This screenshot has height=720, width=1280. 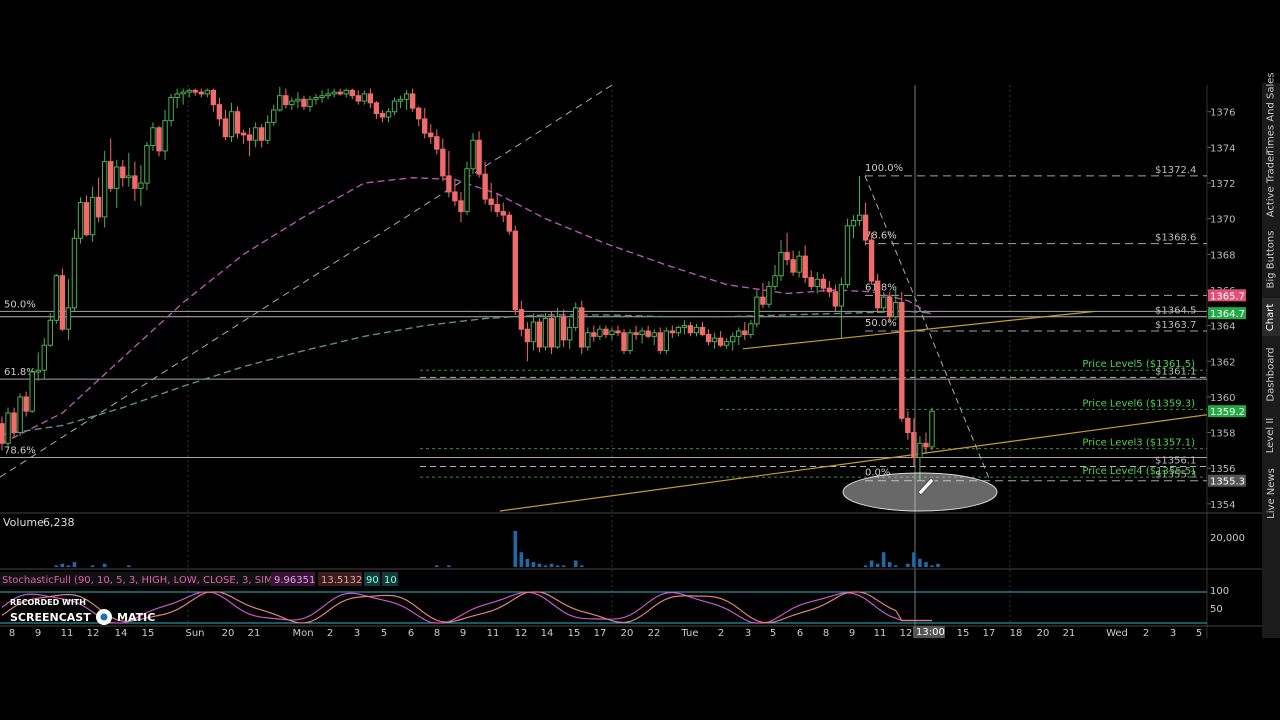 What do you see at coordinates (826, 633) in the screenshot?
I see `x-tick-label: 8` at bounding box center [826, 633].